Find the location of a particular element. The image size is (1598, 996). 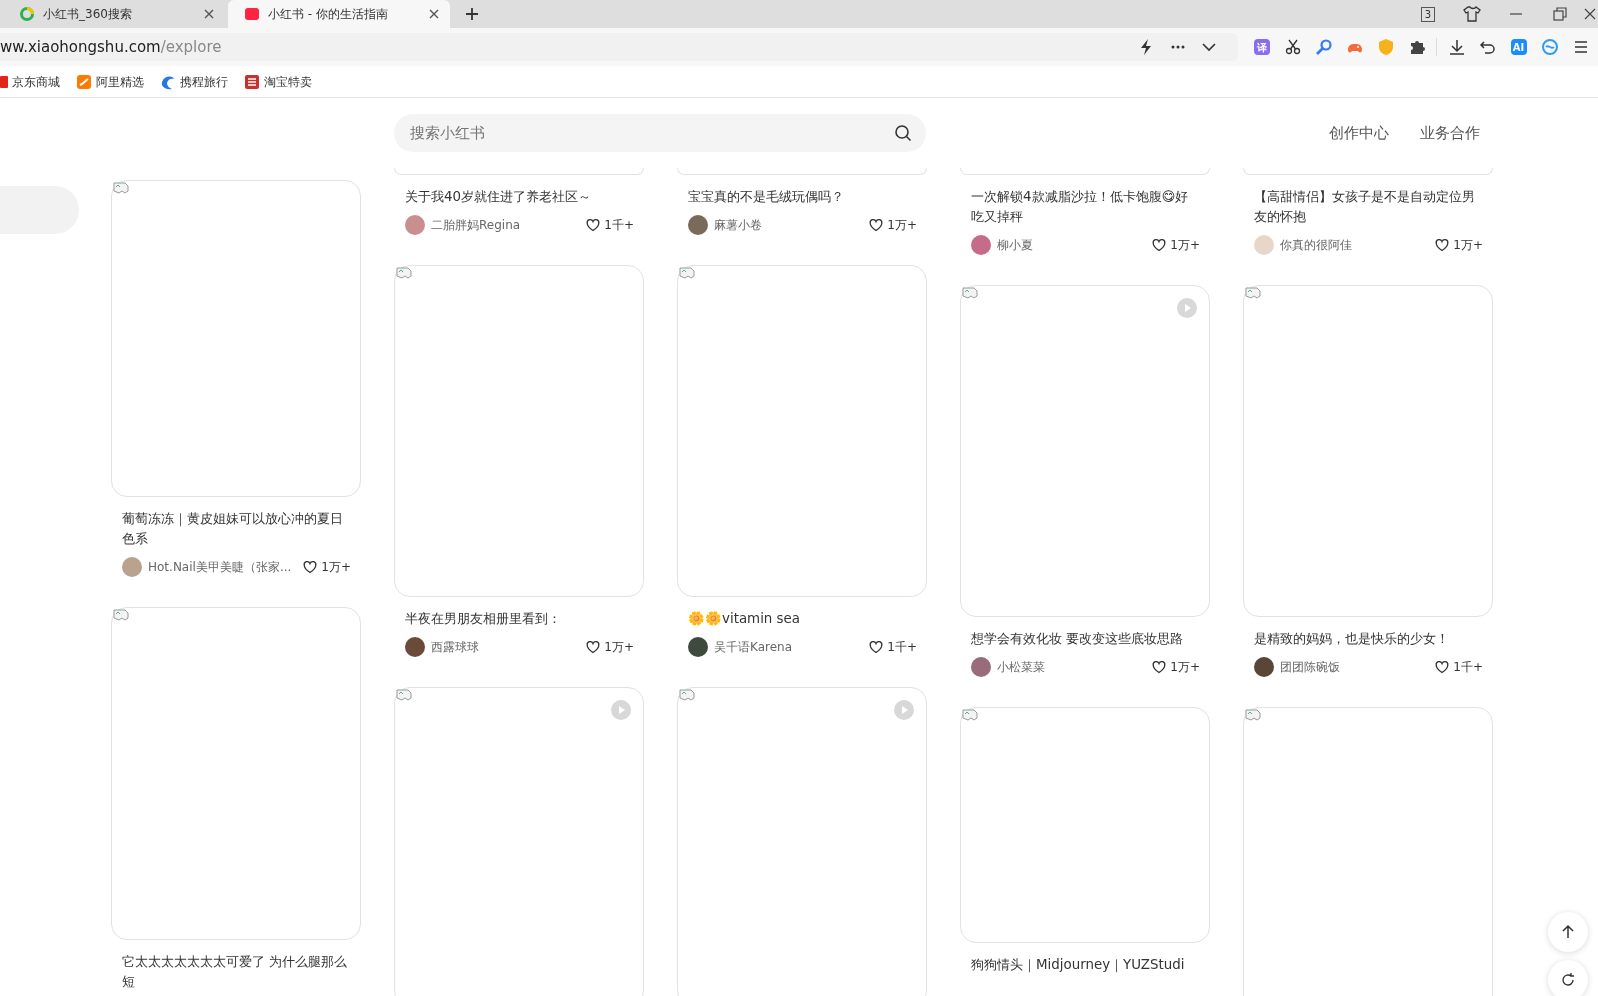

download-icon is located at coordinates (1456, 47).